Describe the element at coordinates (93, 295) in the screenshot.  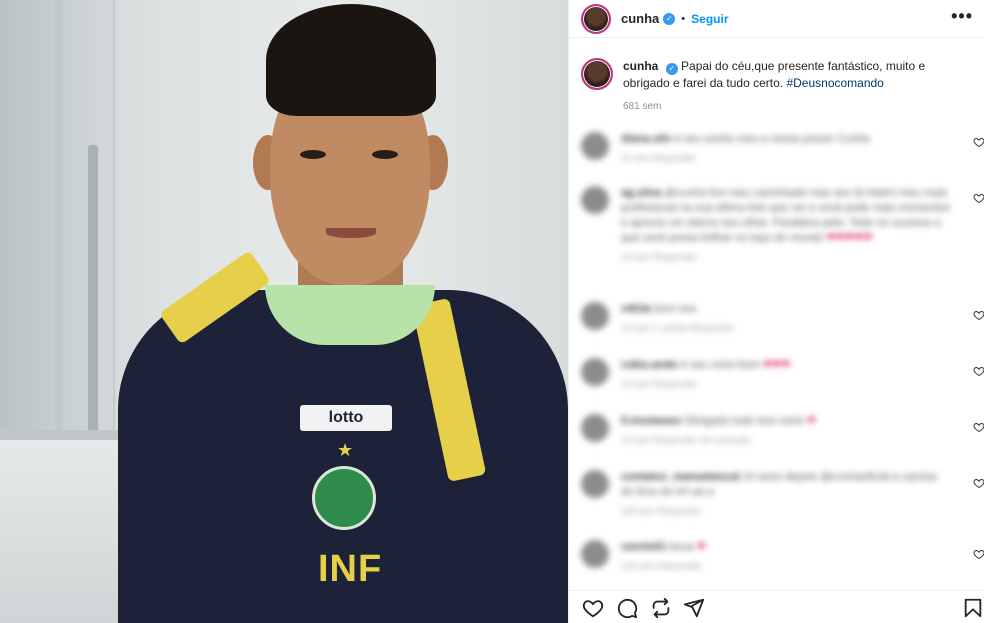
I see `background-handle` at that location.